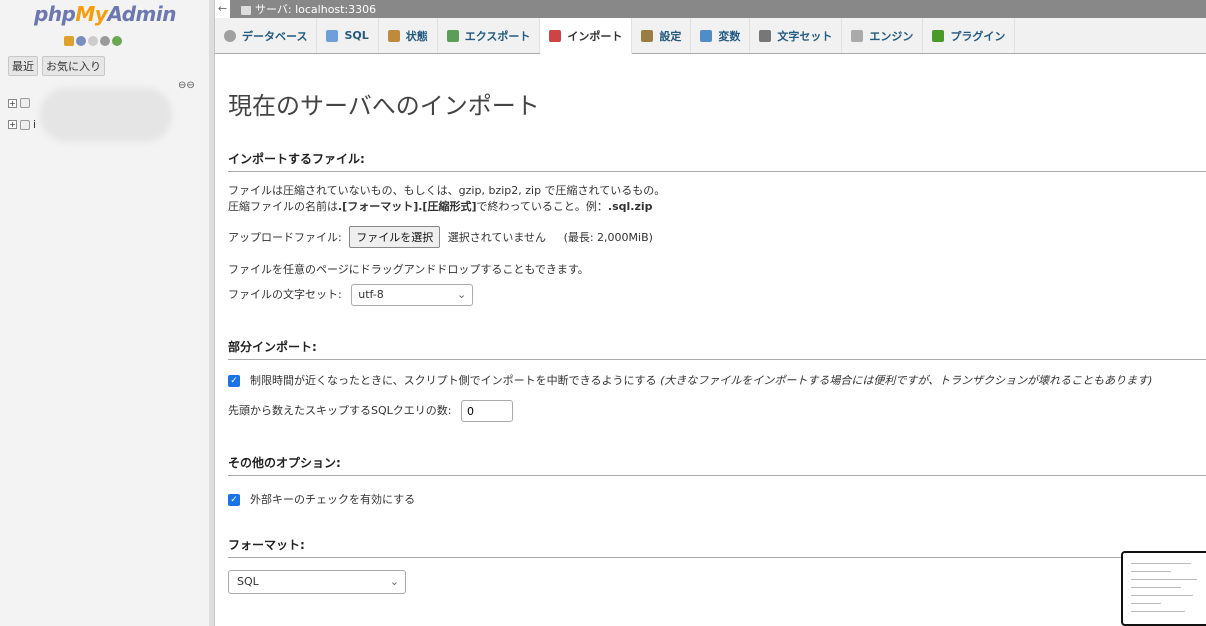 The width and height of the screenshot is (1206, 626). I want to click on file-section-heading: インポートするファイル:, so click(717, 161).